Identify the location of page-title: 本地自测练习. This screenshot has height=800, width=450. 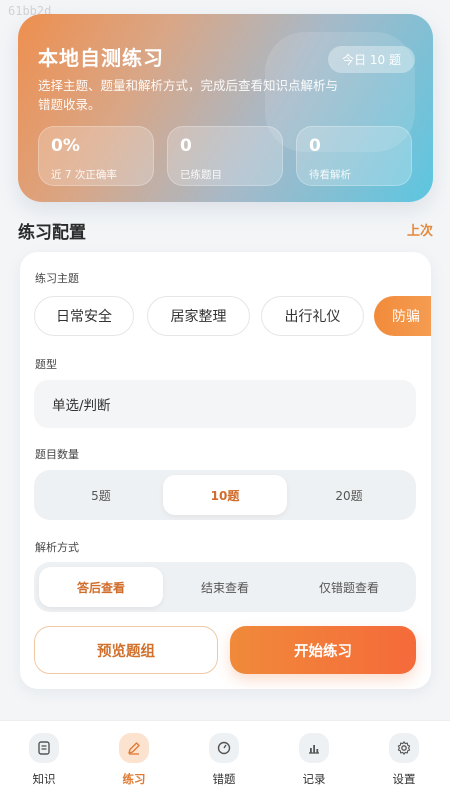
(101, 58).